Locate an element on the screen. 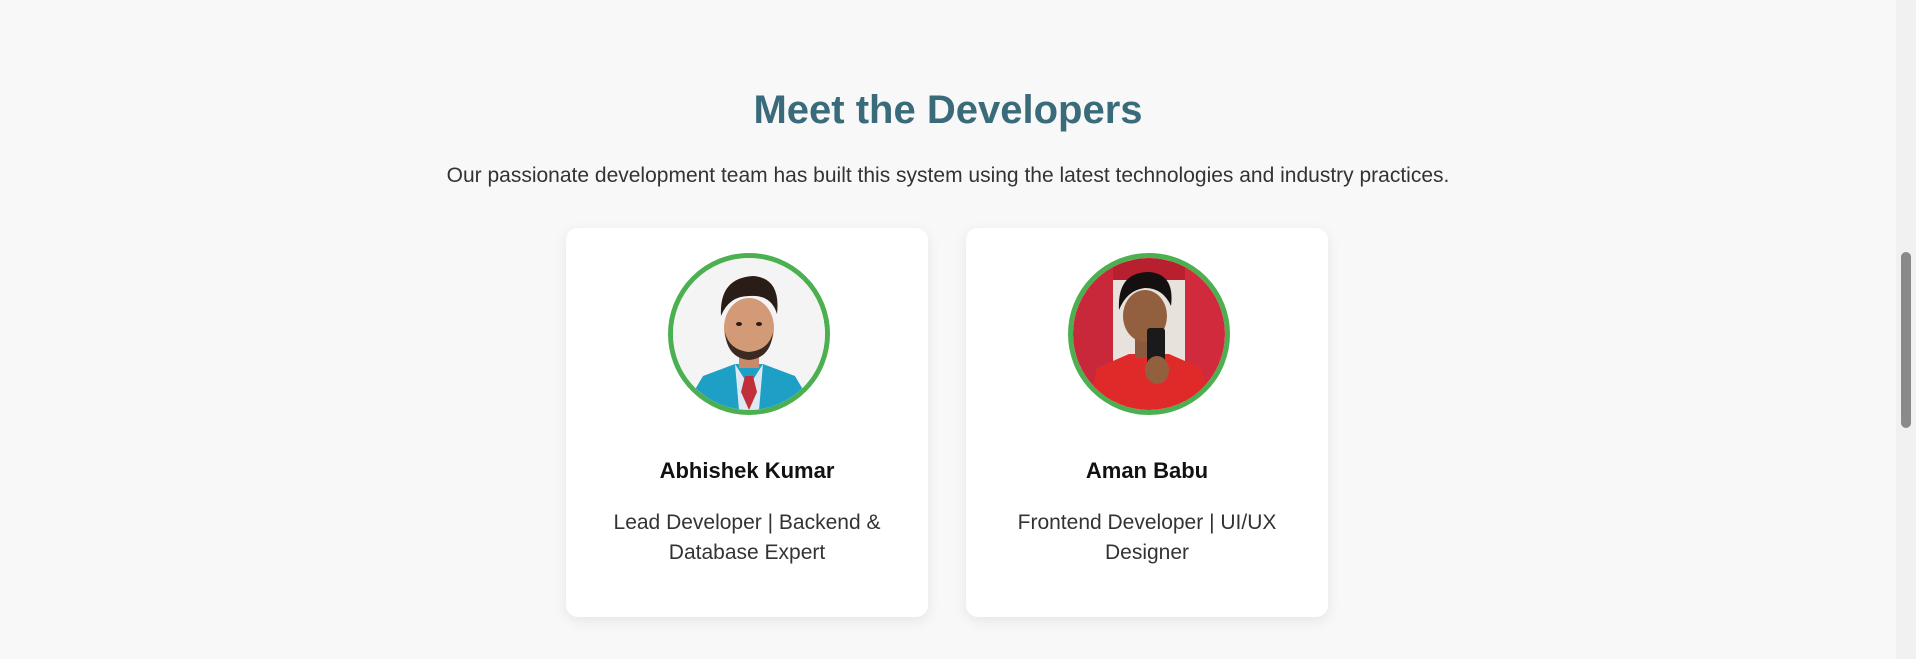 The image size is (1916, 659). section-title: Meet the Developers is located at coordinates (948, 110).